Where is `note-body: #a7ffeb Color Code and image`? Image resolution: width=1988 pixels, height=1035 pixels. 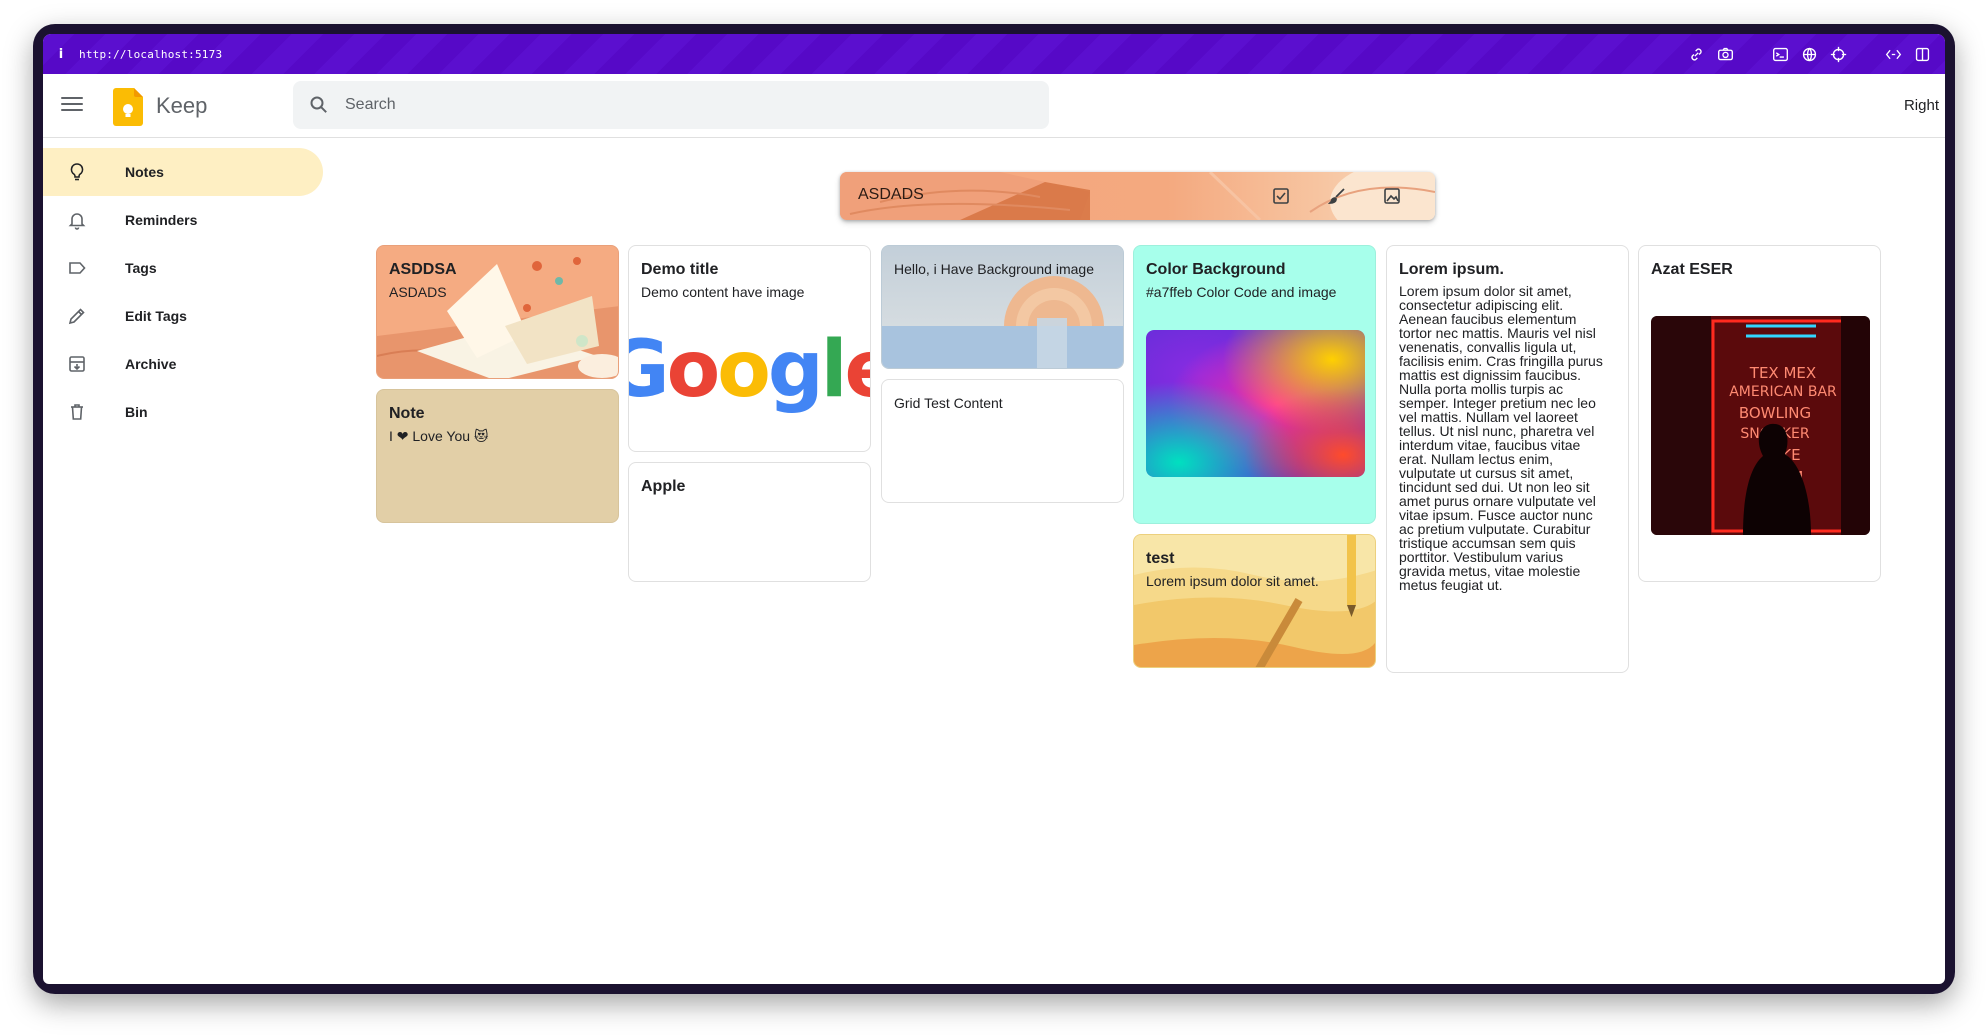 note-body: #a7ffeb Color Code and image is located at coordinates (1241, 292).